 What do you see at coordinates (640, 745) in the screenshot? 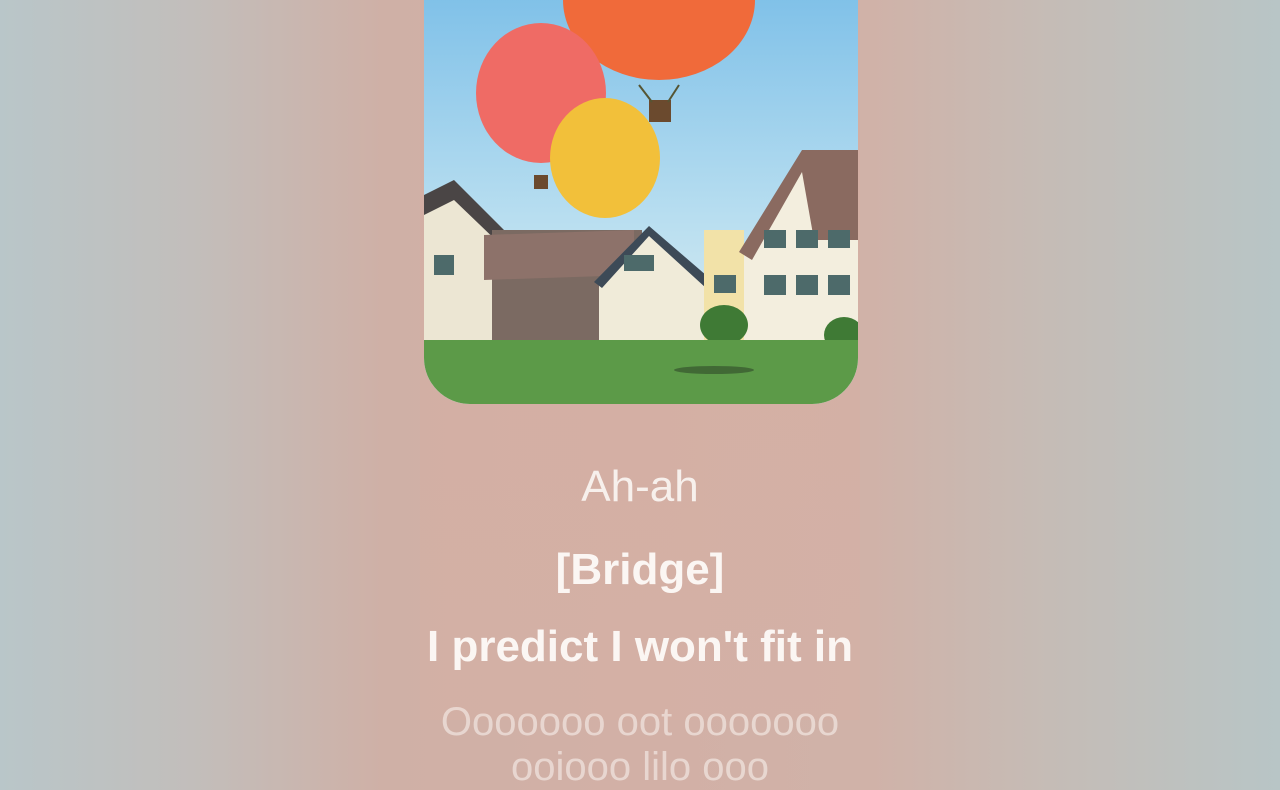
I see `lyric-line-next: Ooooooo oot ooooooo ooiooo lilo ooo` at bounding box center [640, 745].